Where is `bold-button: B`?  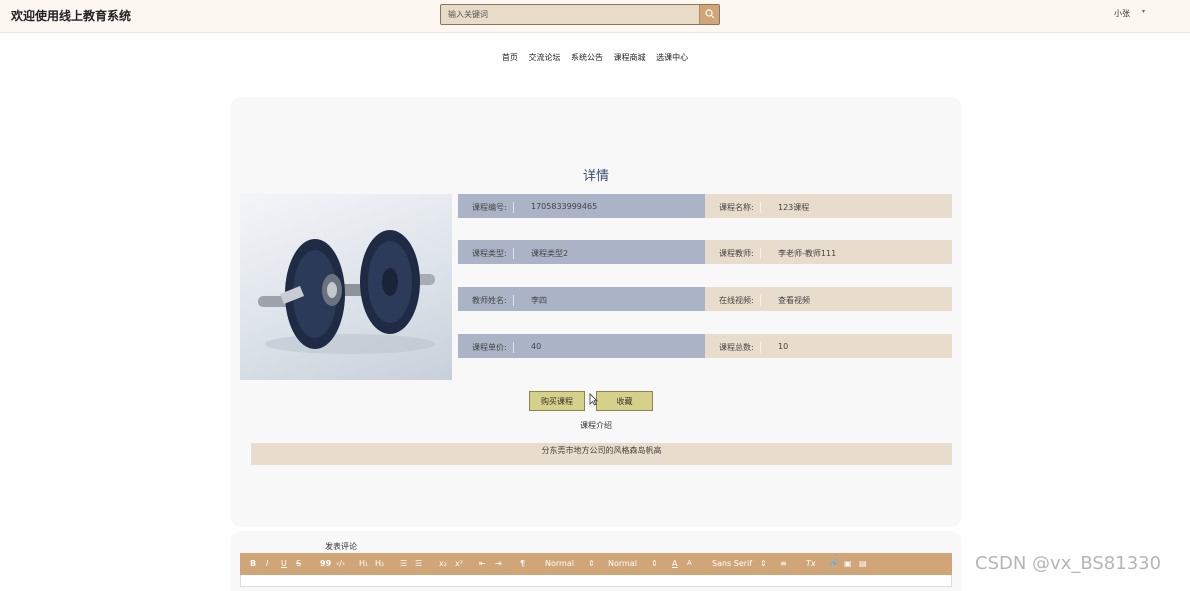
bold-button: B is located at coordinates (253, 563).